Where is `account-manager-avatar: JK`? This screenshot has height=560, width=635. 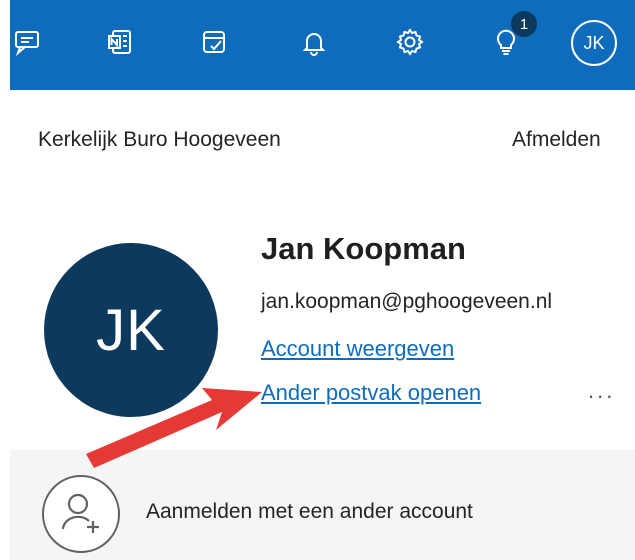 account-manager-avatar: JK is located at coordinates (594, 43).